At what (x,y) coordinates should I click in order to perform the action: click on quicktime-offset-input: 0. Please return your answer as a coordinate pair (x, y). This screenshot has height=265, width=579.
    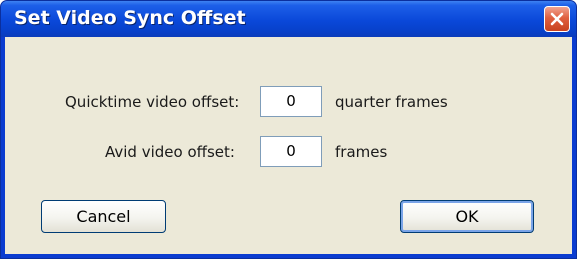
    Looking at the image, I should click on (291, 101).